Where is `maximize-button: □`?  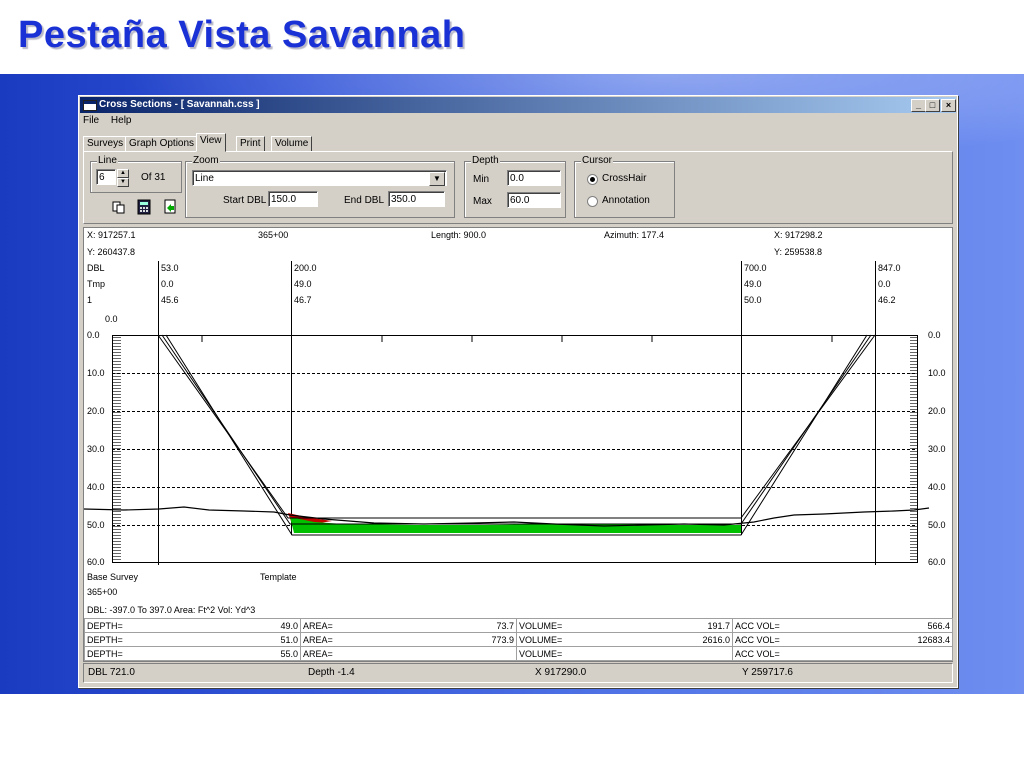
maximize-button: □ is located at coordinates (932, 105).